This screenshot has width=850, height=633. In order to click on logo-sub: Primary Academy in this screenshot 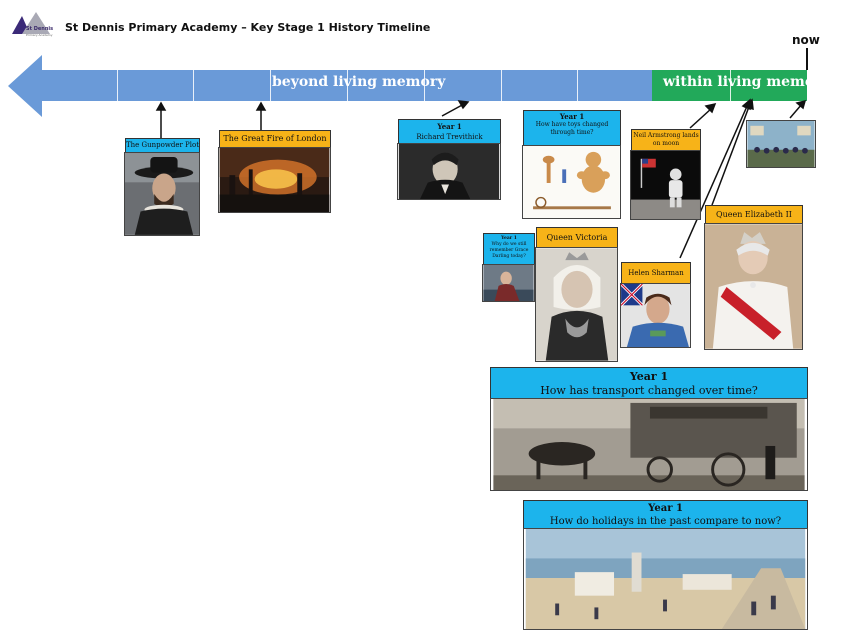, I will do `click(39, 35)`.